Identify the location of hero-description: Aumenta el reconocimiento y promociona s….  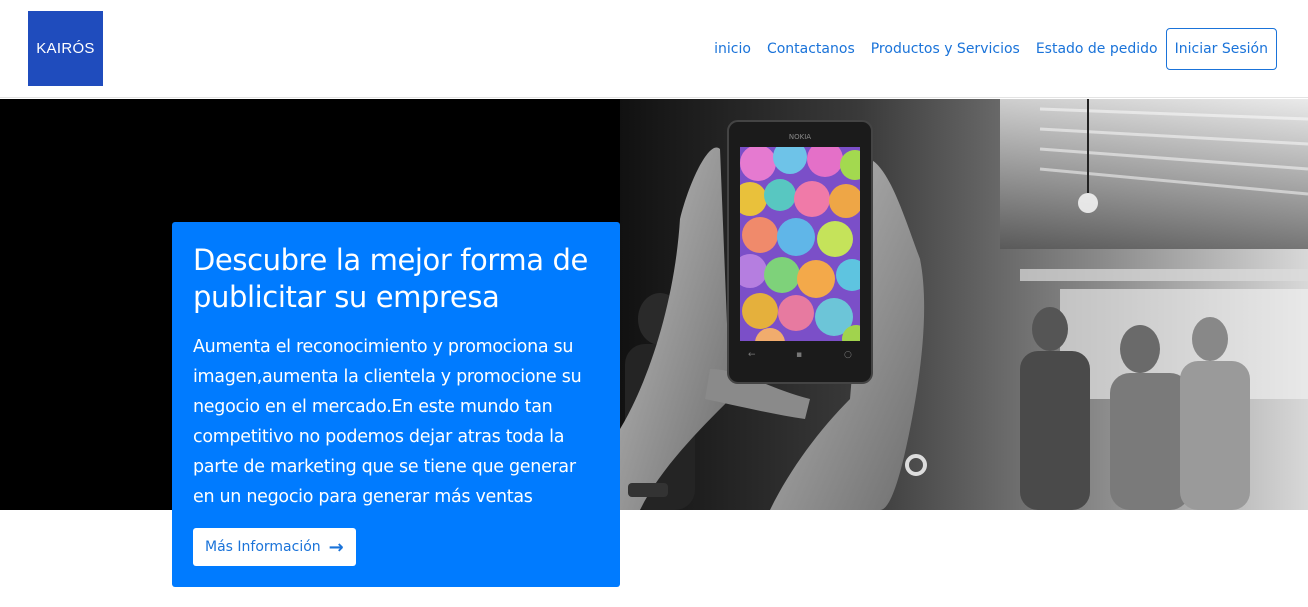
(387, 422).